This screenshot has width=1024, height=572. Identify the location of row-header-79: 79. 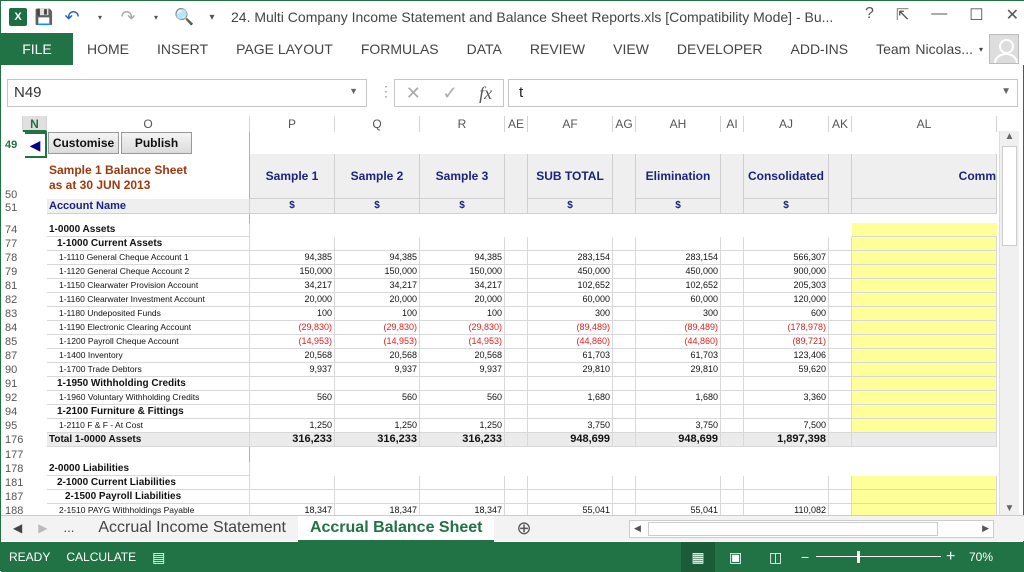
(13, 272).